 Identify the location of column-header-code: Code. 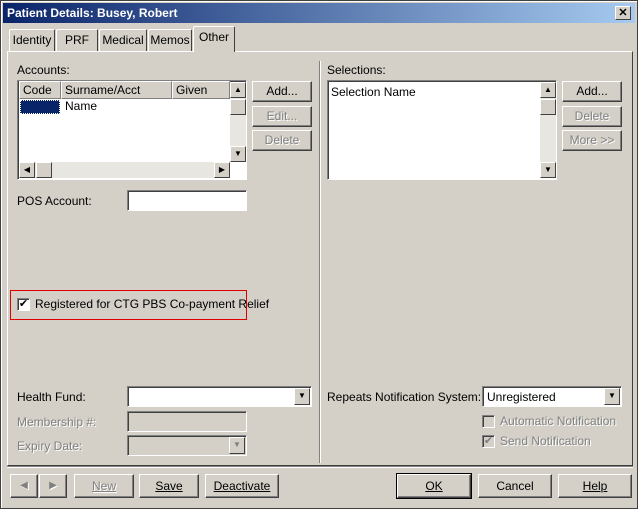
(40, 90).